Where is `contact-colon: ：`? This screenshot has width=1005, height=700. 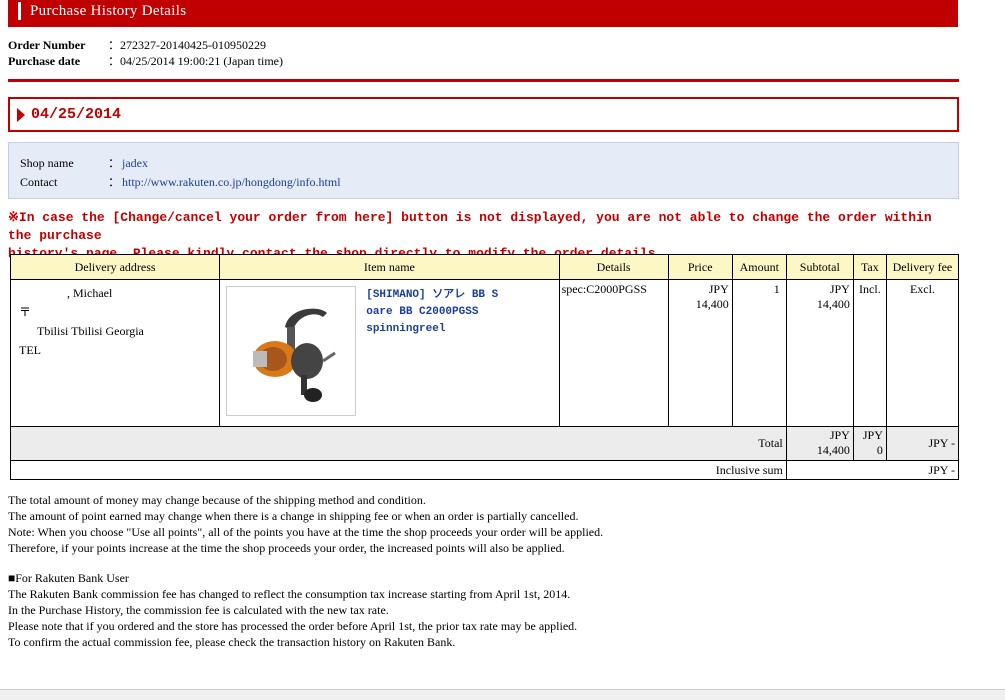 contact-colon: ： is located at coordinates (114, 182).